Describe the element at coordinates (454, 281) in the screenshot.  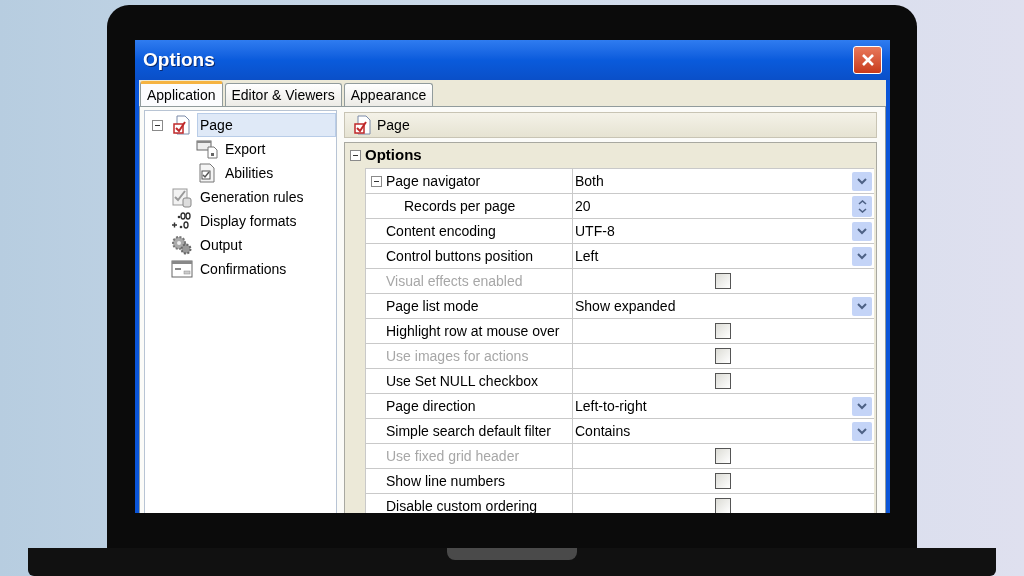
I see `property-label: Visual effects enabled` at that location.